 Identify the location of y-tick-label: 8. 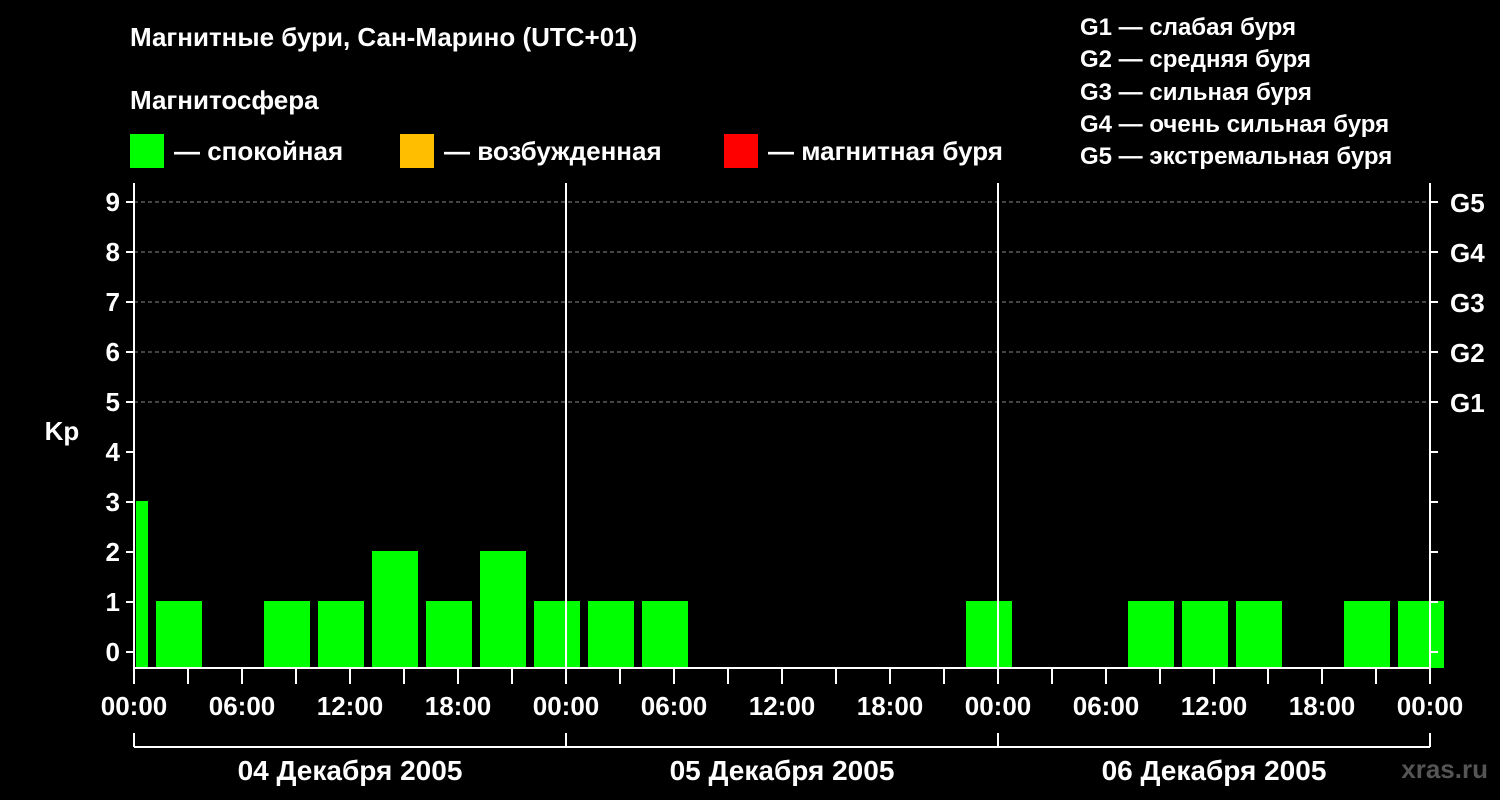
(113, 252).